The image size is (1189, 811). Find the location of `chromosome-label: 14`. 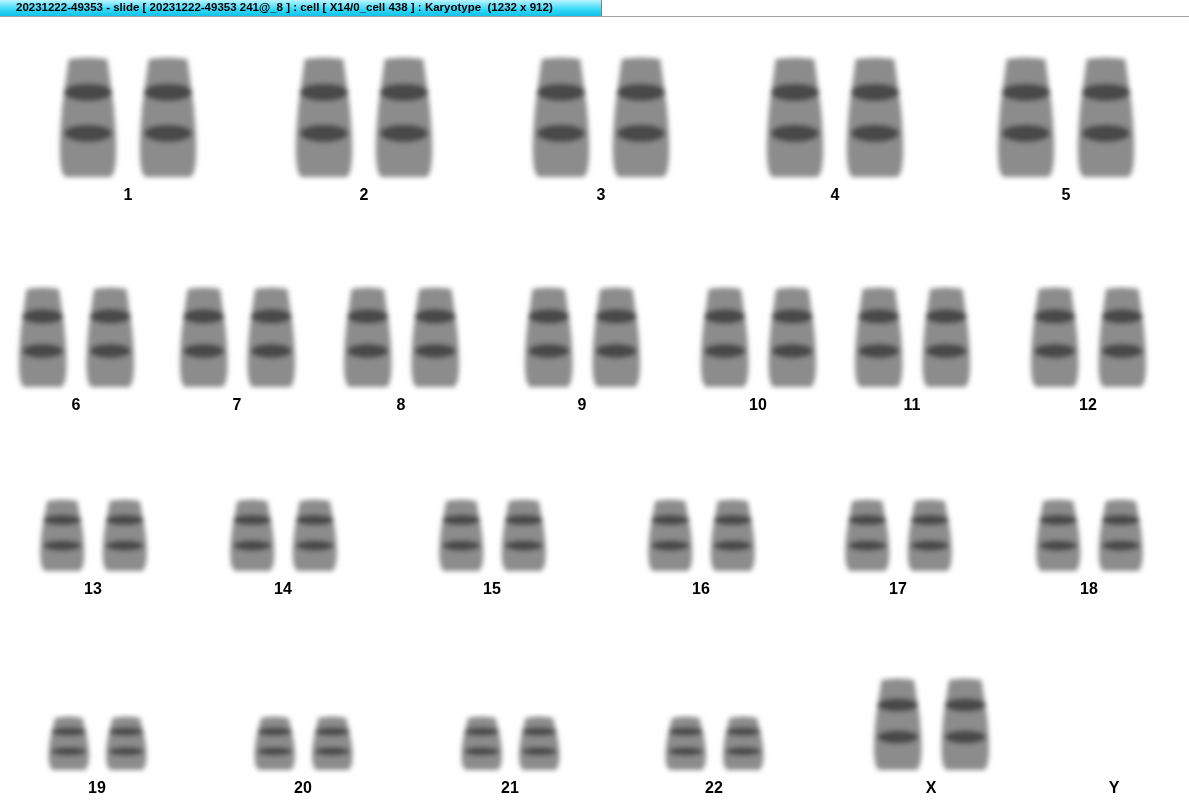

chromosome-label: 14 is located at coordinates (283, 589).